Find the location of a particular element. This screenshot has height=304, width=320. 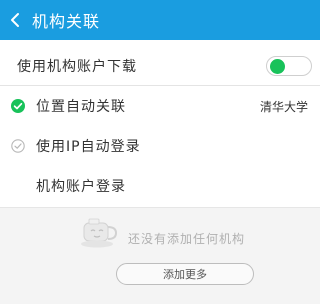

chevron-left-icon is located at coordinates (15, 20).